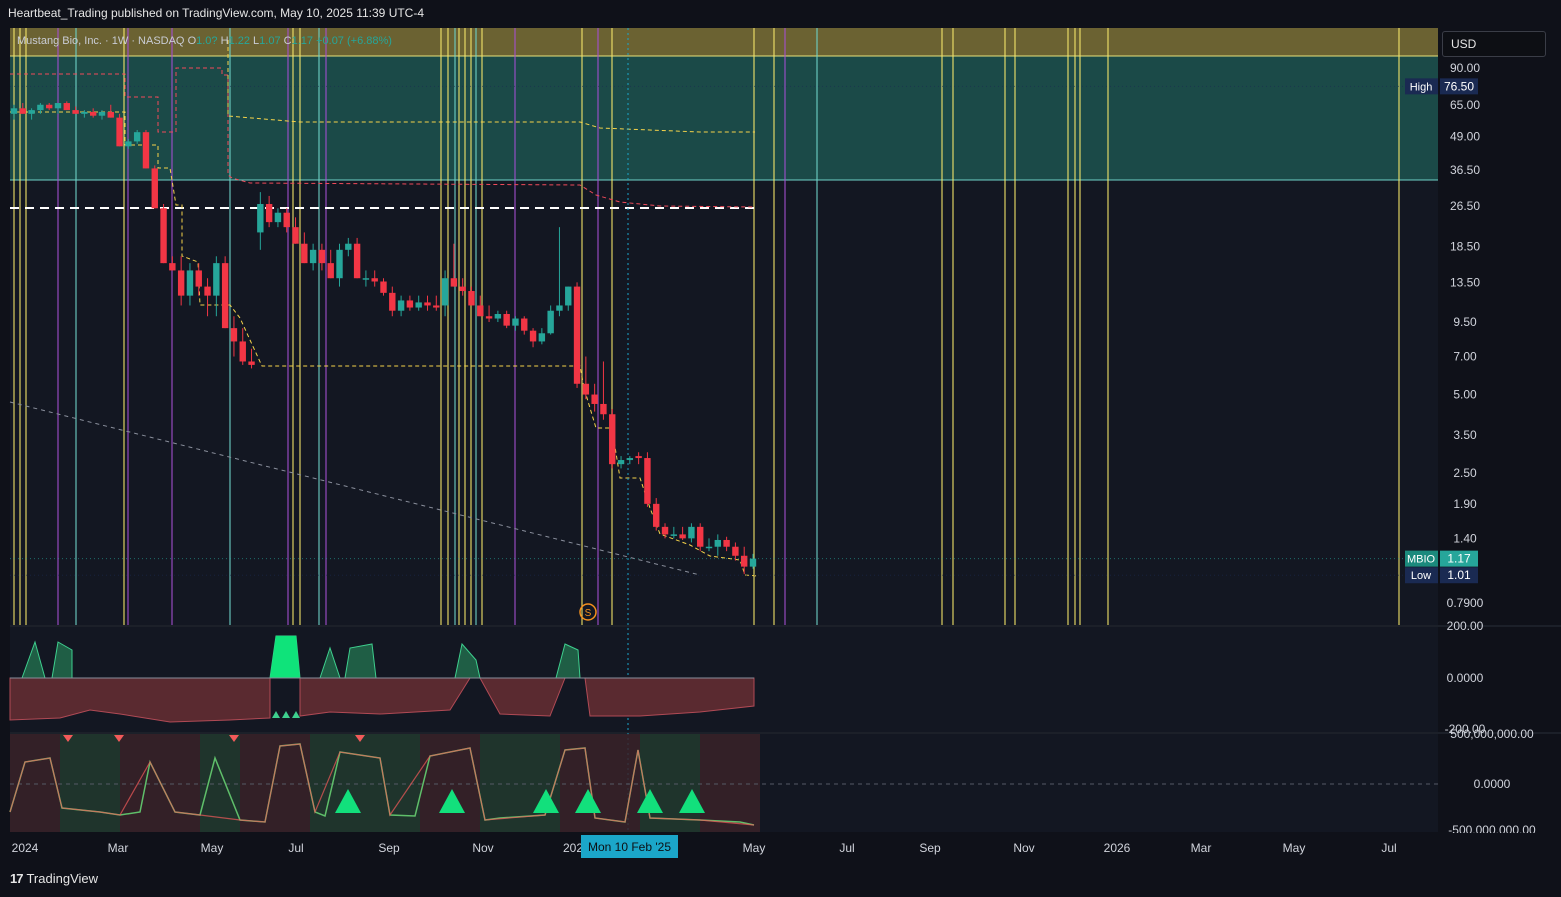 This screenshot has height=897, width=1561. I want to click on time-axis-bg, so click(780, 847).